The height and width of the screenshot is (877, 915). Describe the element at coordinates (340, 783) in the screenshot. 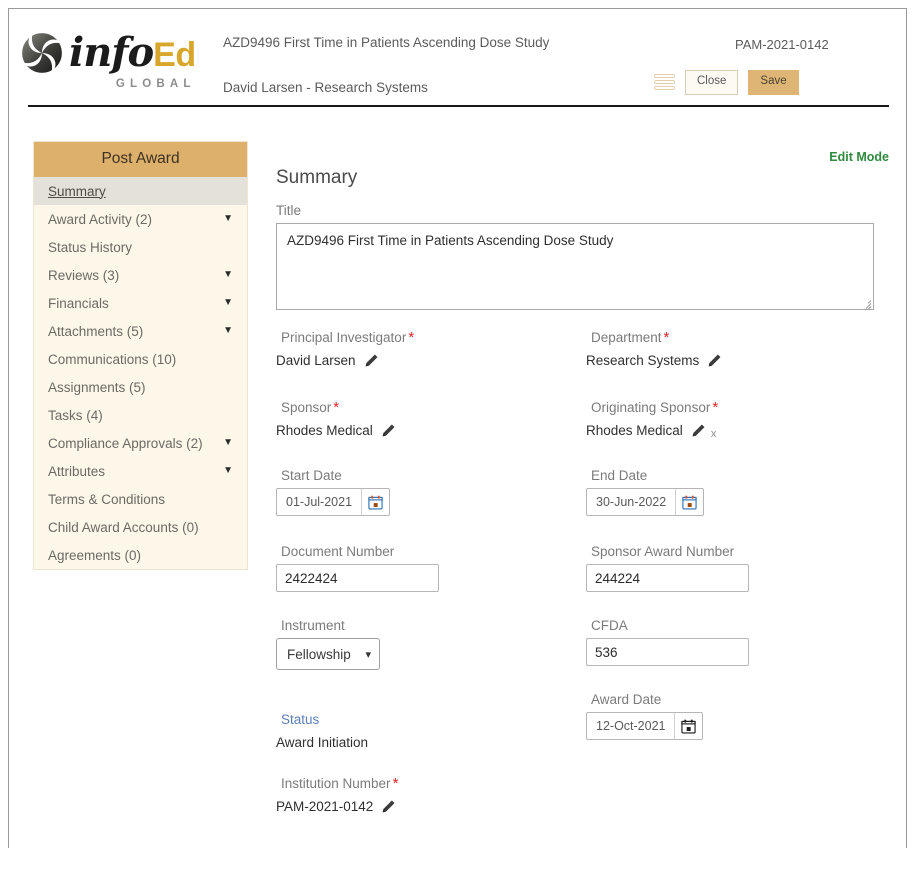

I see `institution-number-label: Institution Number *` at that location.